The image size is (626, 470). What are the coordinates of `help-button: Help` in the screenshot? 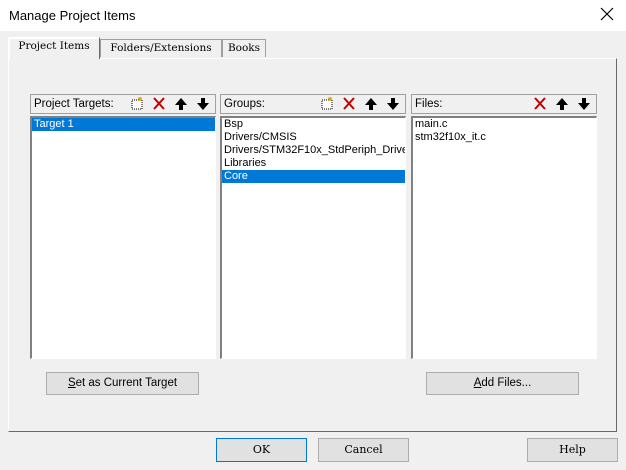 It's located at (572, 450).